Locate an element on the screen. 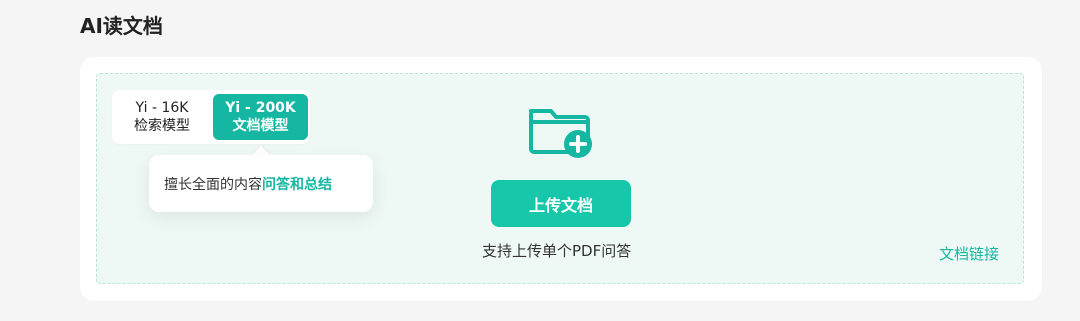 Image resolution: width=1080 pixels, height=321 pixels. model-option-yi-16k-line1: Yi - 16K is located at coordinates (162, 108).